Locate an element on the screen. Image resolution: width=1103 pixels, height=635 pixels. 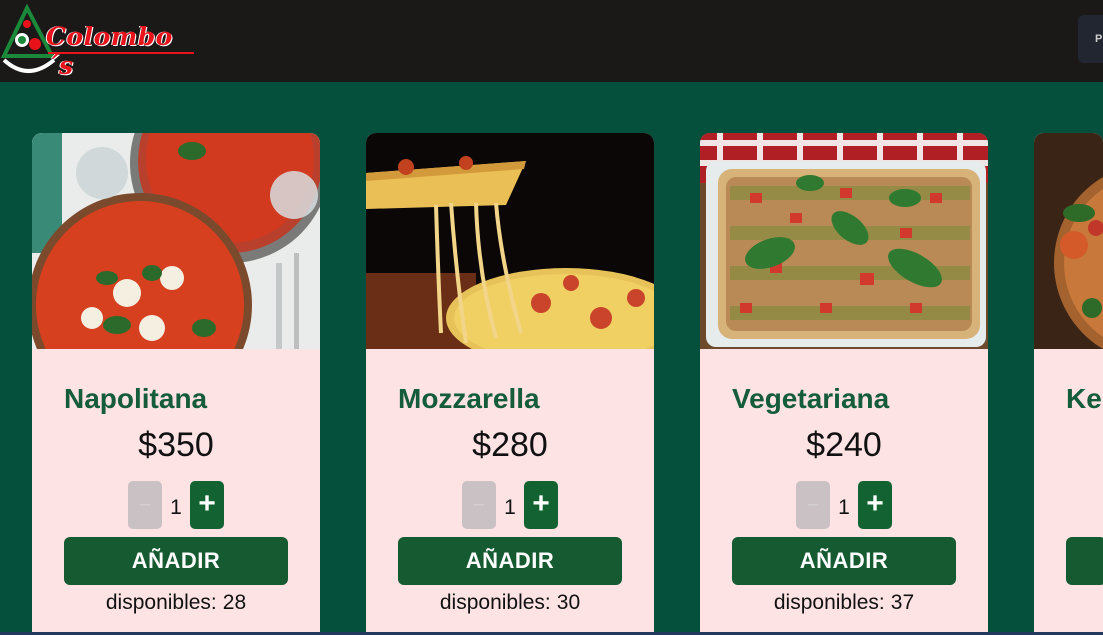
brand-logo: Colombo´s is located at coordinates (100, 42).